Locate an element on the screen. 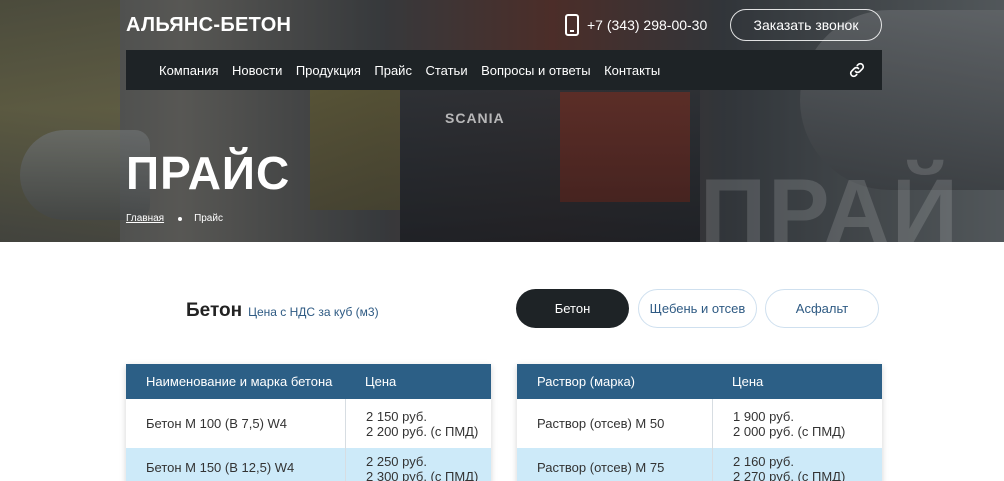 The height and width of the screenshot is (481, 1004). table-header: Раствор (марка) Цена is located at coordinates (699, 381).